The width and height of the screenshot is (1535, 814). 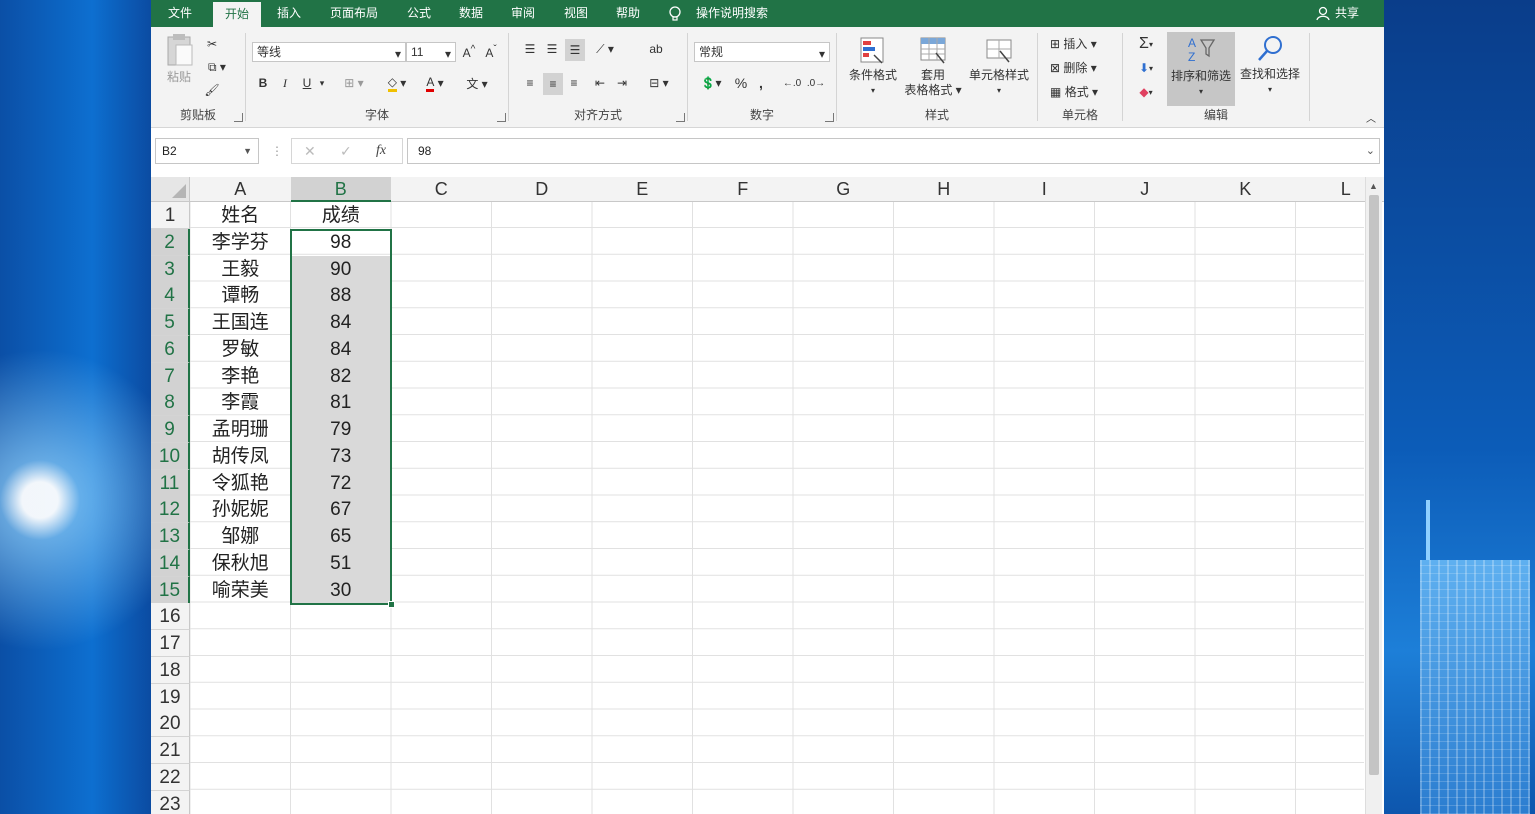 What do you see at coordinates (1374, 485) in the screenshot?
I see `scrollbar-thumb` at bounding box center [1374, 485].